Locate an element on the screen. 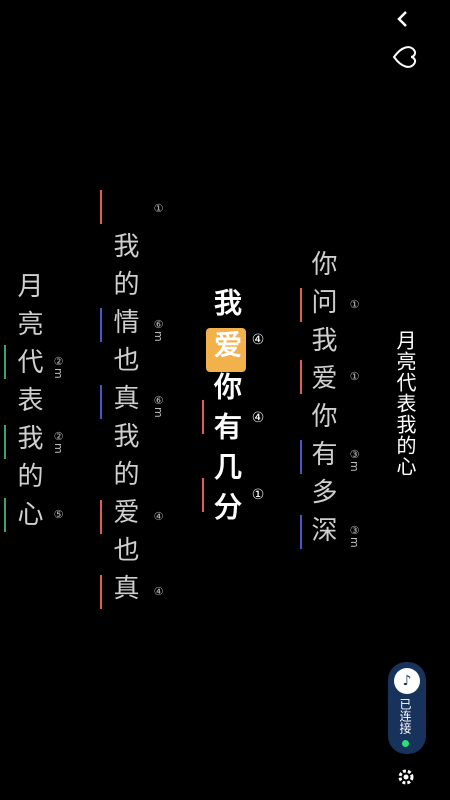  lyric-char: 月 is located at coordinates (28, 291).